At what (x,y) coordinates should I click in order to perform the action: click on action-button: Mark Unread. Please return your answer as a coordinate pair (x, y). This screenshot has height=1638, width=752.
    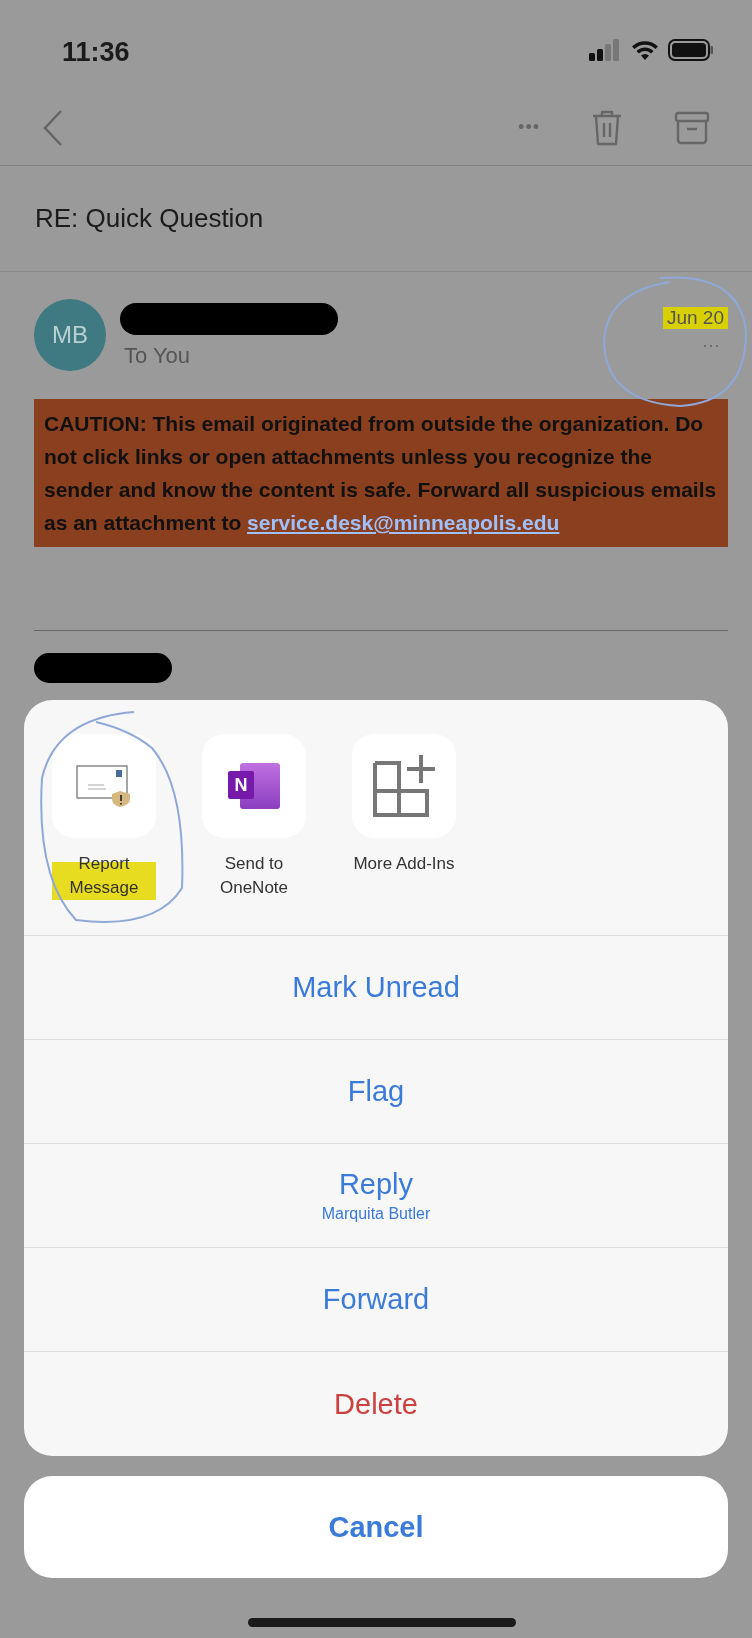
    Looking at the image, I should click on (376, 988).